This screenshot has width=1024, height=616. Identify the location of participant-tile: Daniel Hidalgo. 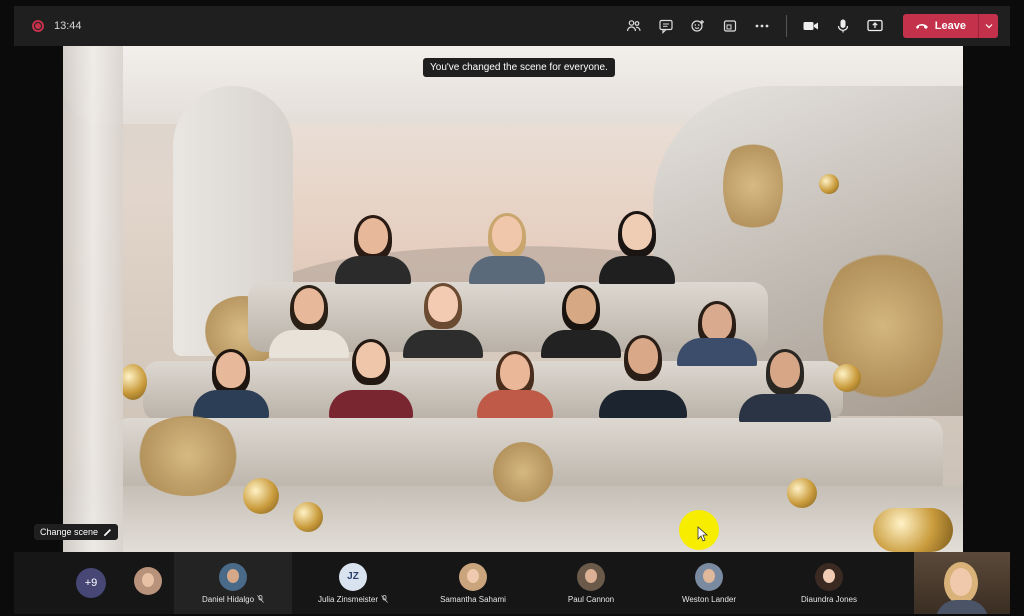
(233, 583).